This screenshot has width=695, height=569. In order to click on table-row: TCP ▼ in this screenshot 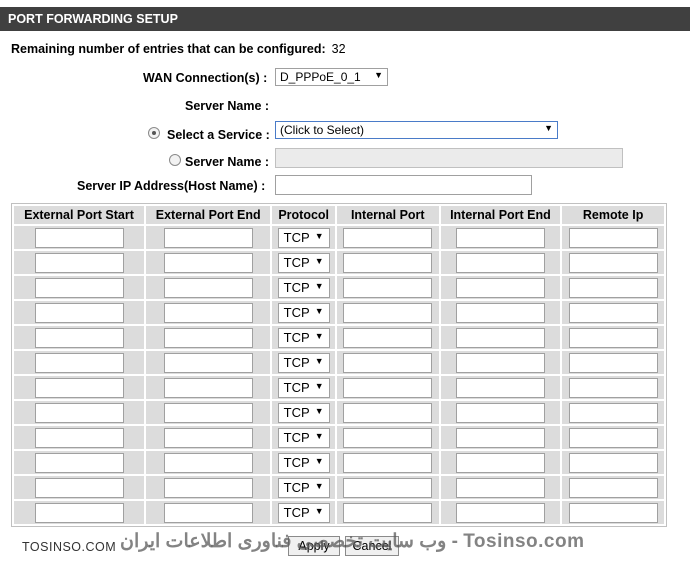, I will do `click(339, 262)`.